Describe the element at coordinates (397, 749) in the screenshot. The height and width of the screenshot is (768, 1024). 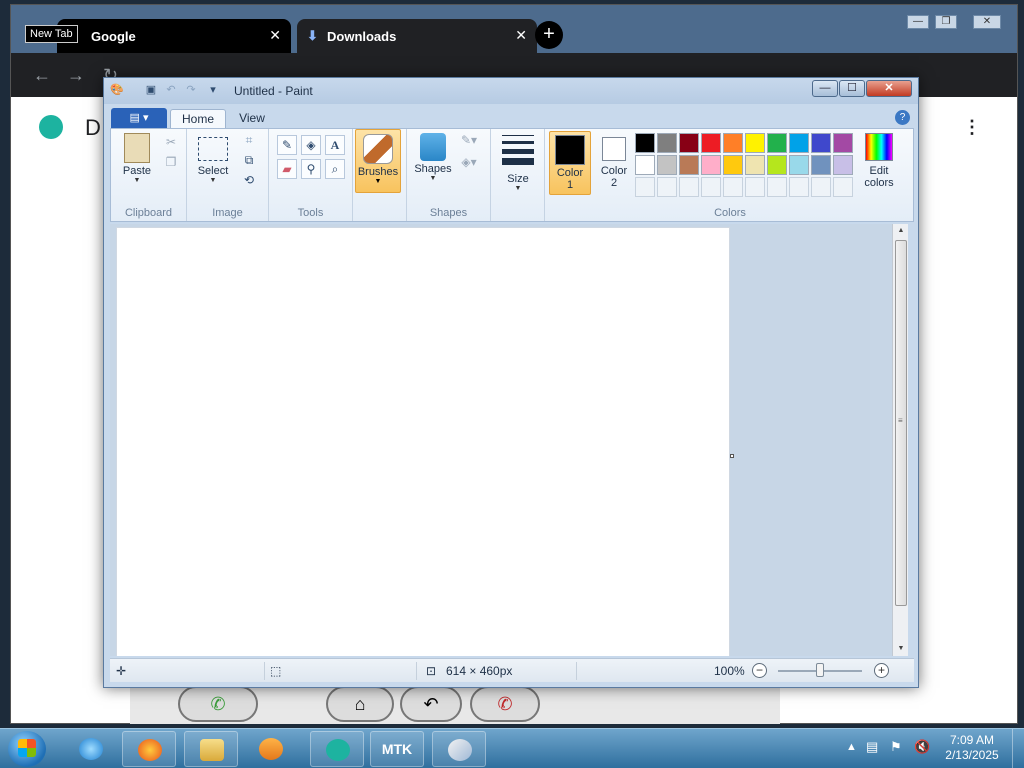
I see `mtk-button: MTK` at that location.